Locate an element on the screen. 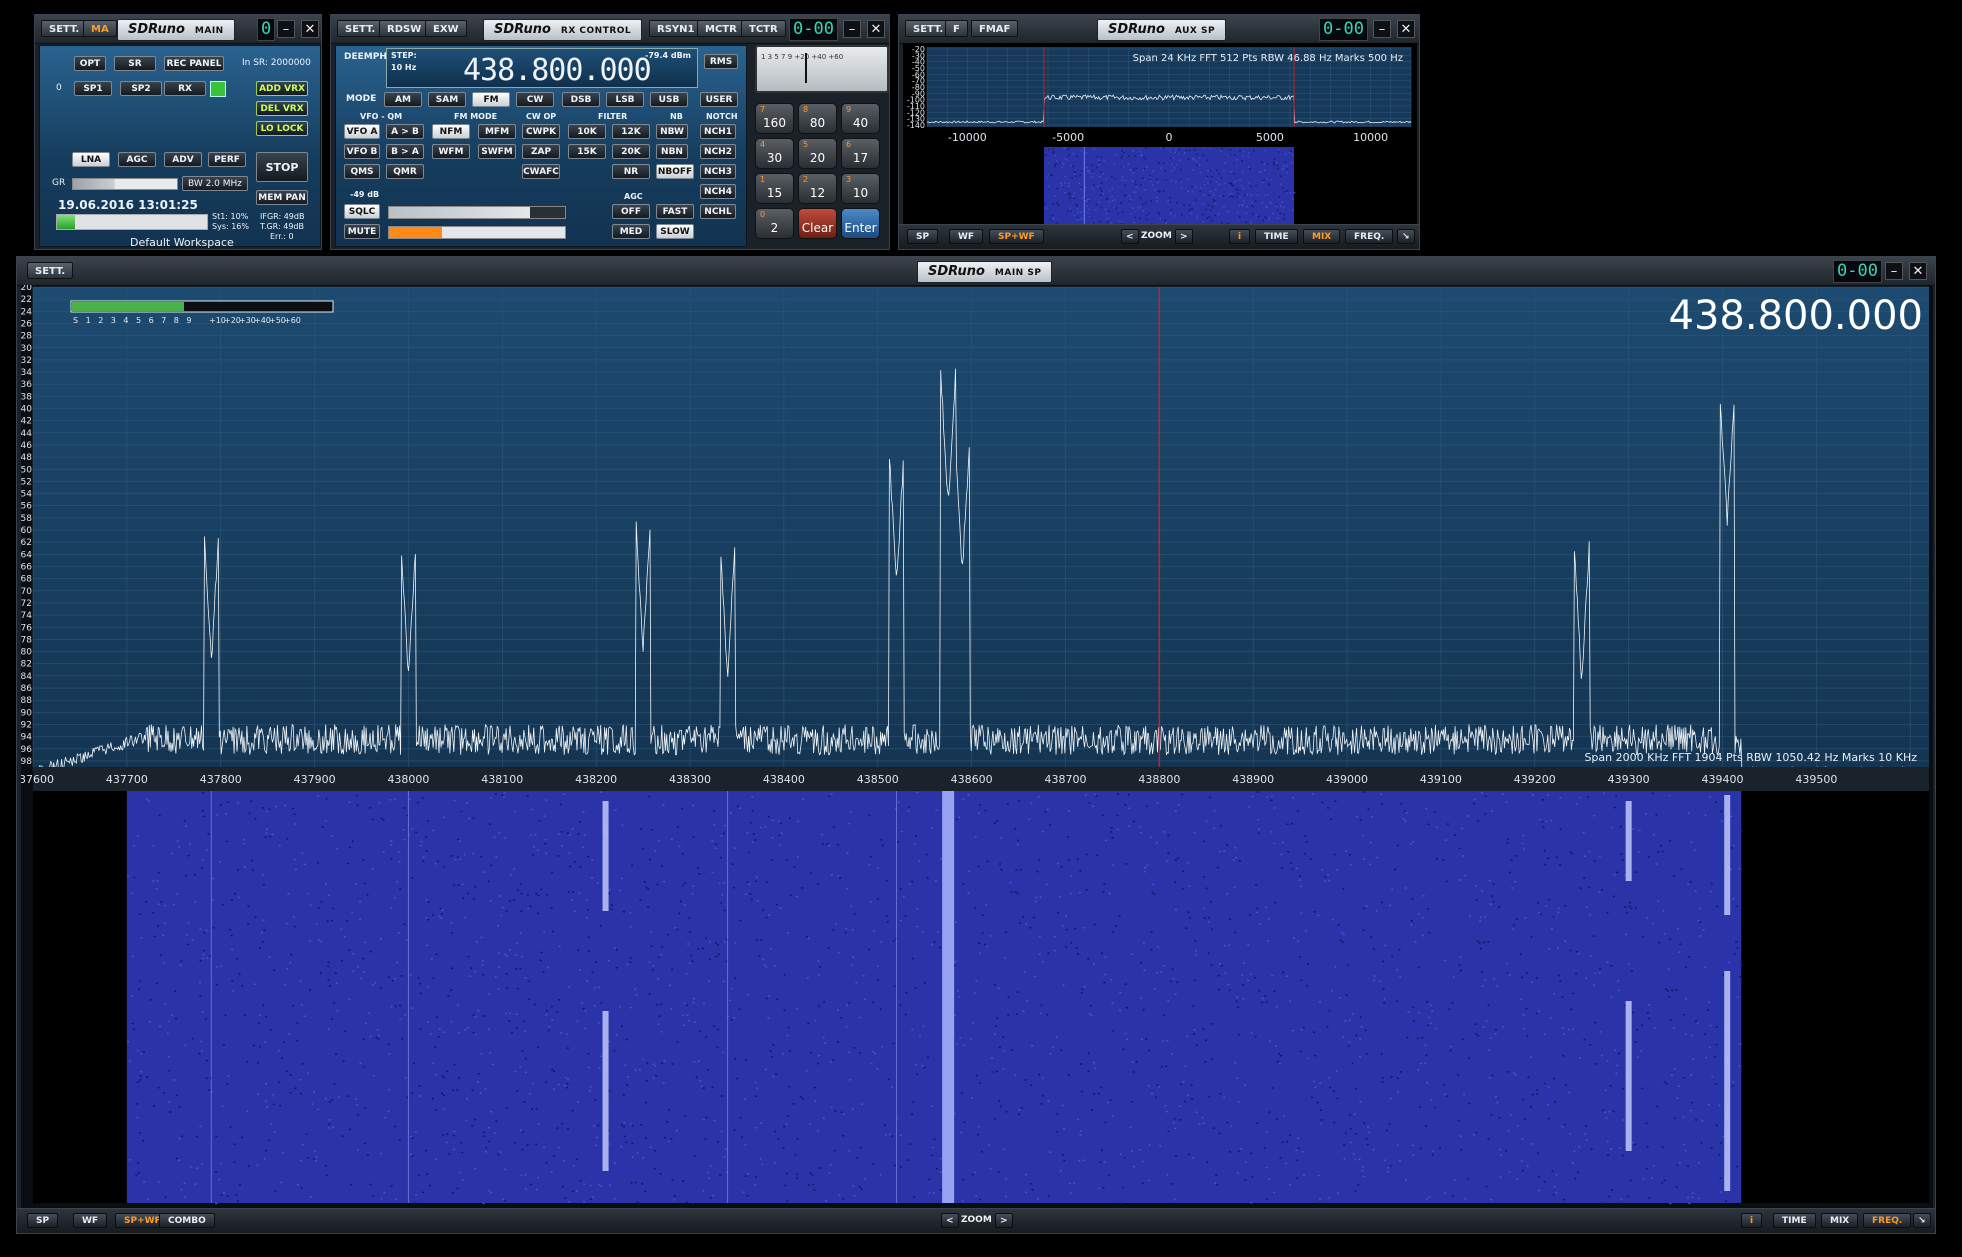 Image resolution: width=1962 pixels, height=1257 pixels. rdsw-button: RDSW is located at coordinates (404, 28).